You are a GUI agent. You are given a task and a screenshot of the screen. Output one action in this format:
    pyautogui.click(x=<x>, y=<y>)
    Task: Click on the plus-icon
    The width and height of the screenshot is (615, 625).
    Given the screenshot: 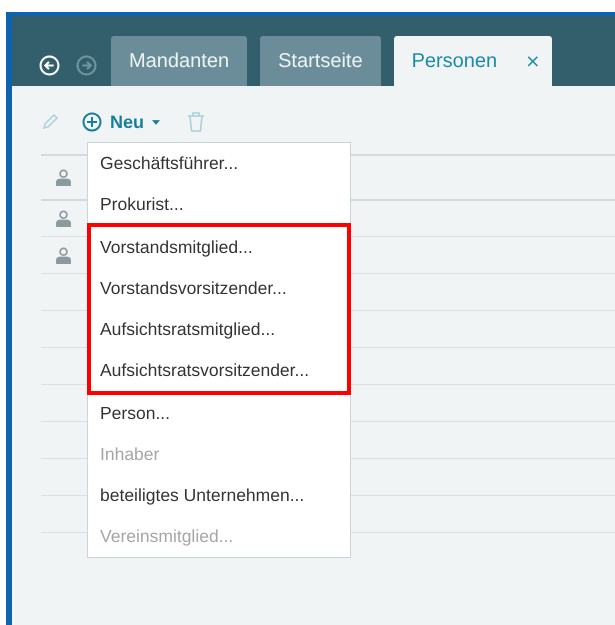 What is the action you would take?
    pyautogui.click(x=92, y=122)
    